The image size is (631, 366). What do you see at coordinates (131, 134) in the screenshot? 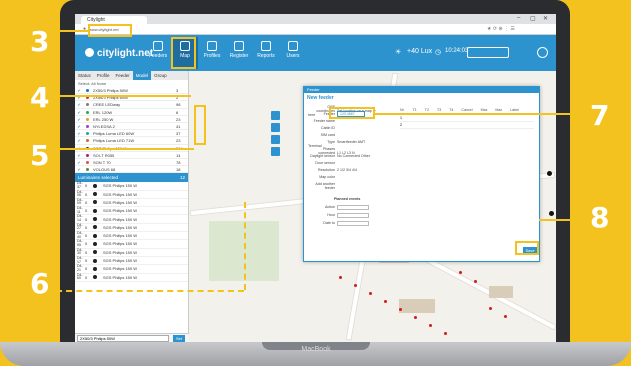
I see `model-row: ✔ Philips Luma LED 60W 37` at bounding box center [131, 134].